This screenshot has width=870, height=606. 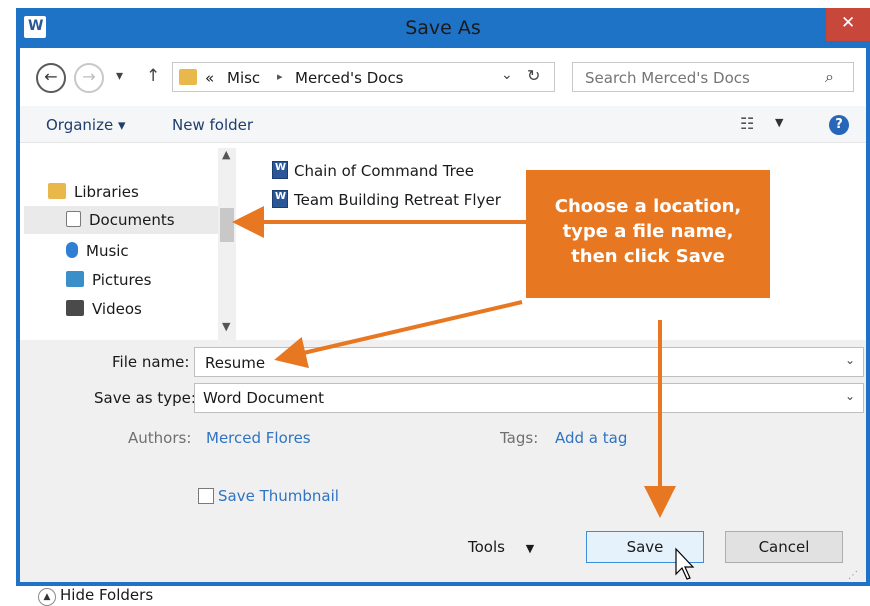 What do you see at coordinates (226, 154) in the screenshot?
I see `scroll-up-icon: ▲` at bounding box center [226, 154].